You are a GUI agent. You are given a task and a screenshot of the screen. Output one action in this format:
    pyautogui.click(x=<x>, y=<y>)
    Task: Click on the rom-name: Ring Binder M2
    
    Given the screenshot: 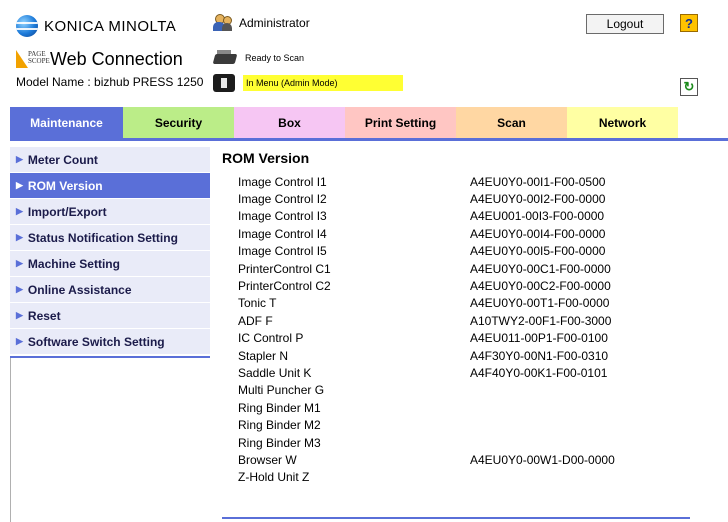 What is the action you would take?
    pyautogui.click(x=279, y=425)
    